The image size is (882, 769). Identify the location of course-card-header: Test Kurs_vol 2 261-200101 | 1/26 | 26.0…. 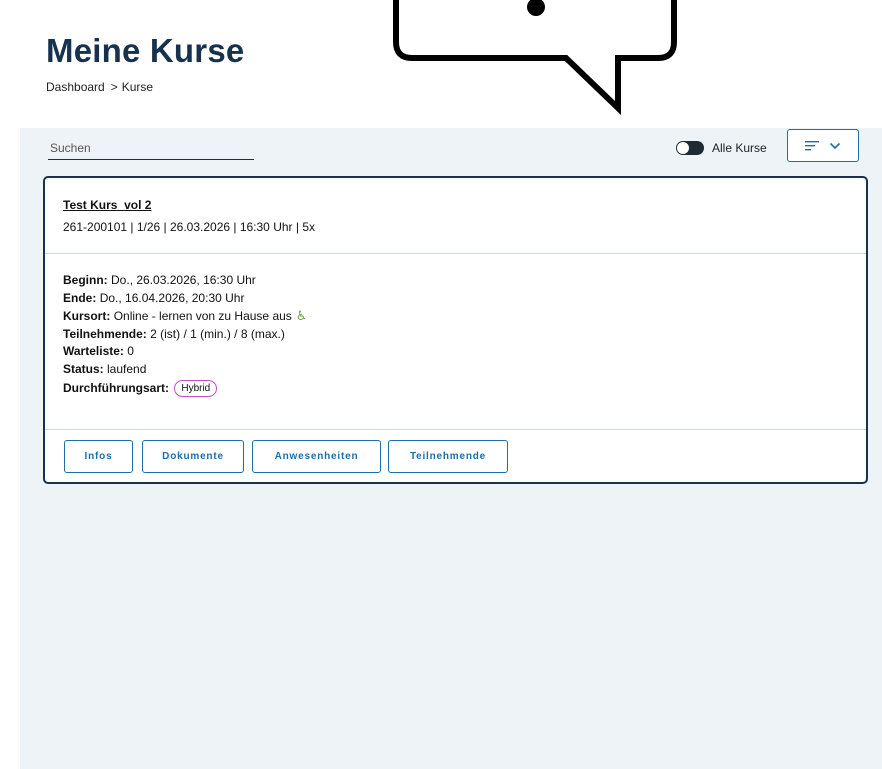
(455, 216).